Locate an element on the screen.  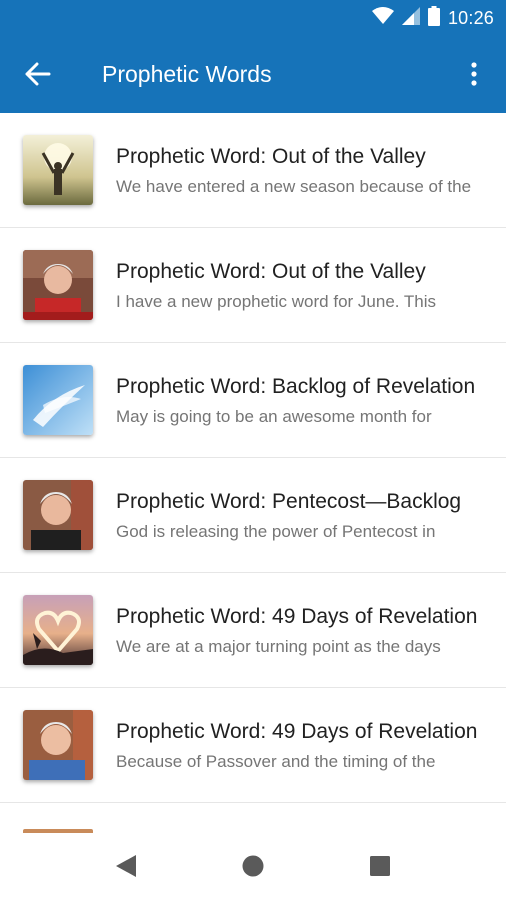
nav-home-button is located at coordinates (253, 868).